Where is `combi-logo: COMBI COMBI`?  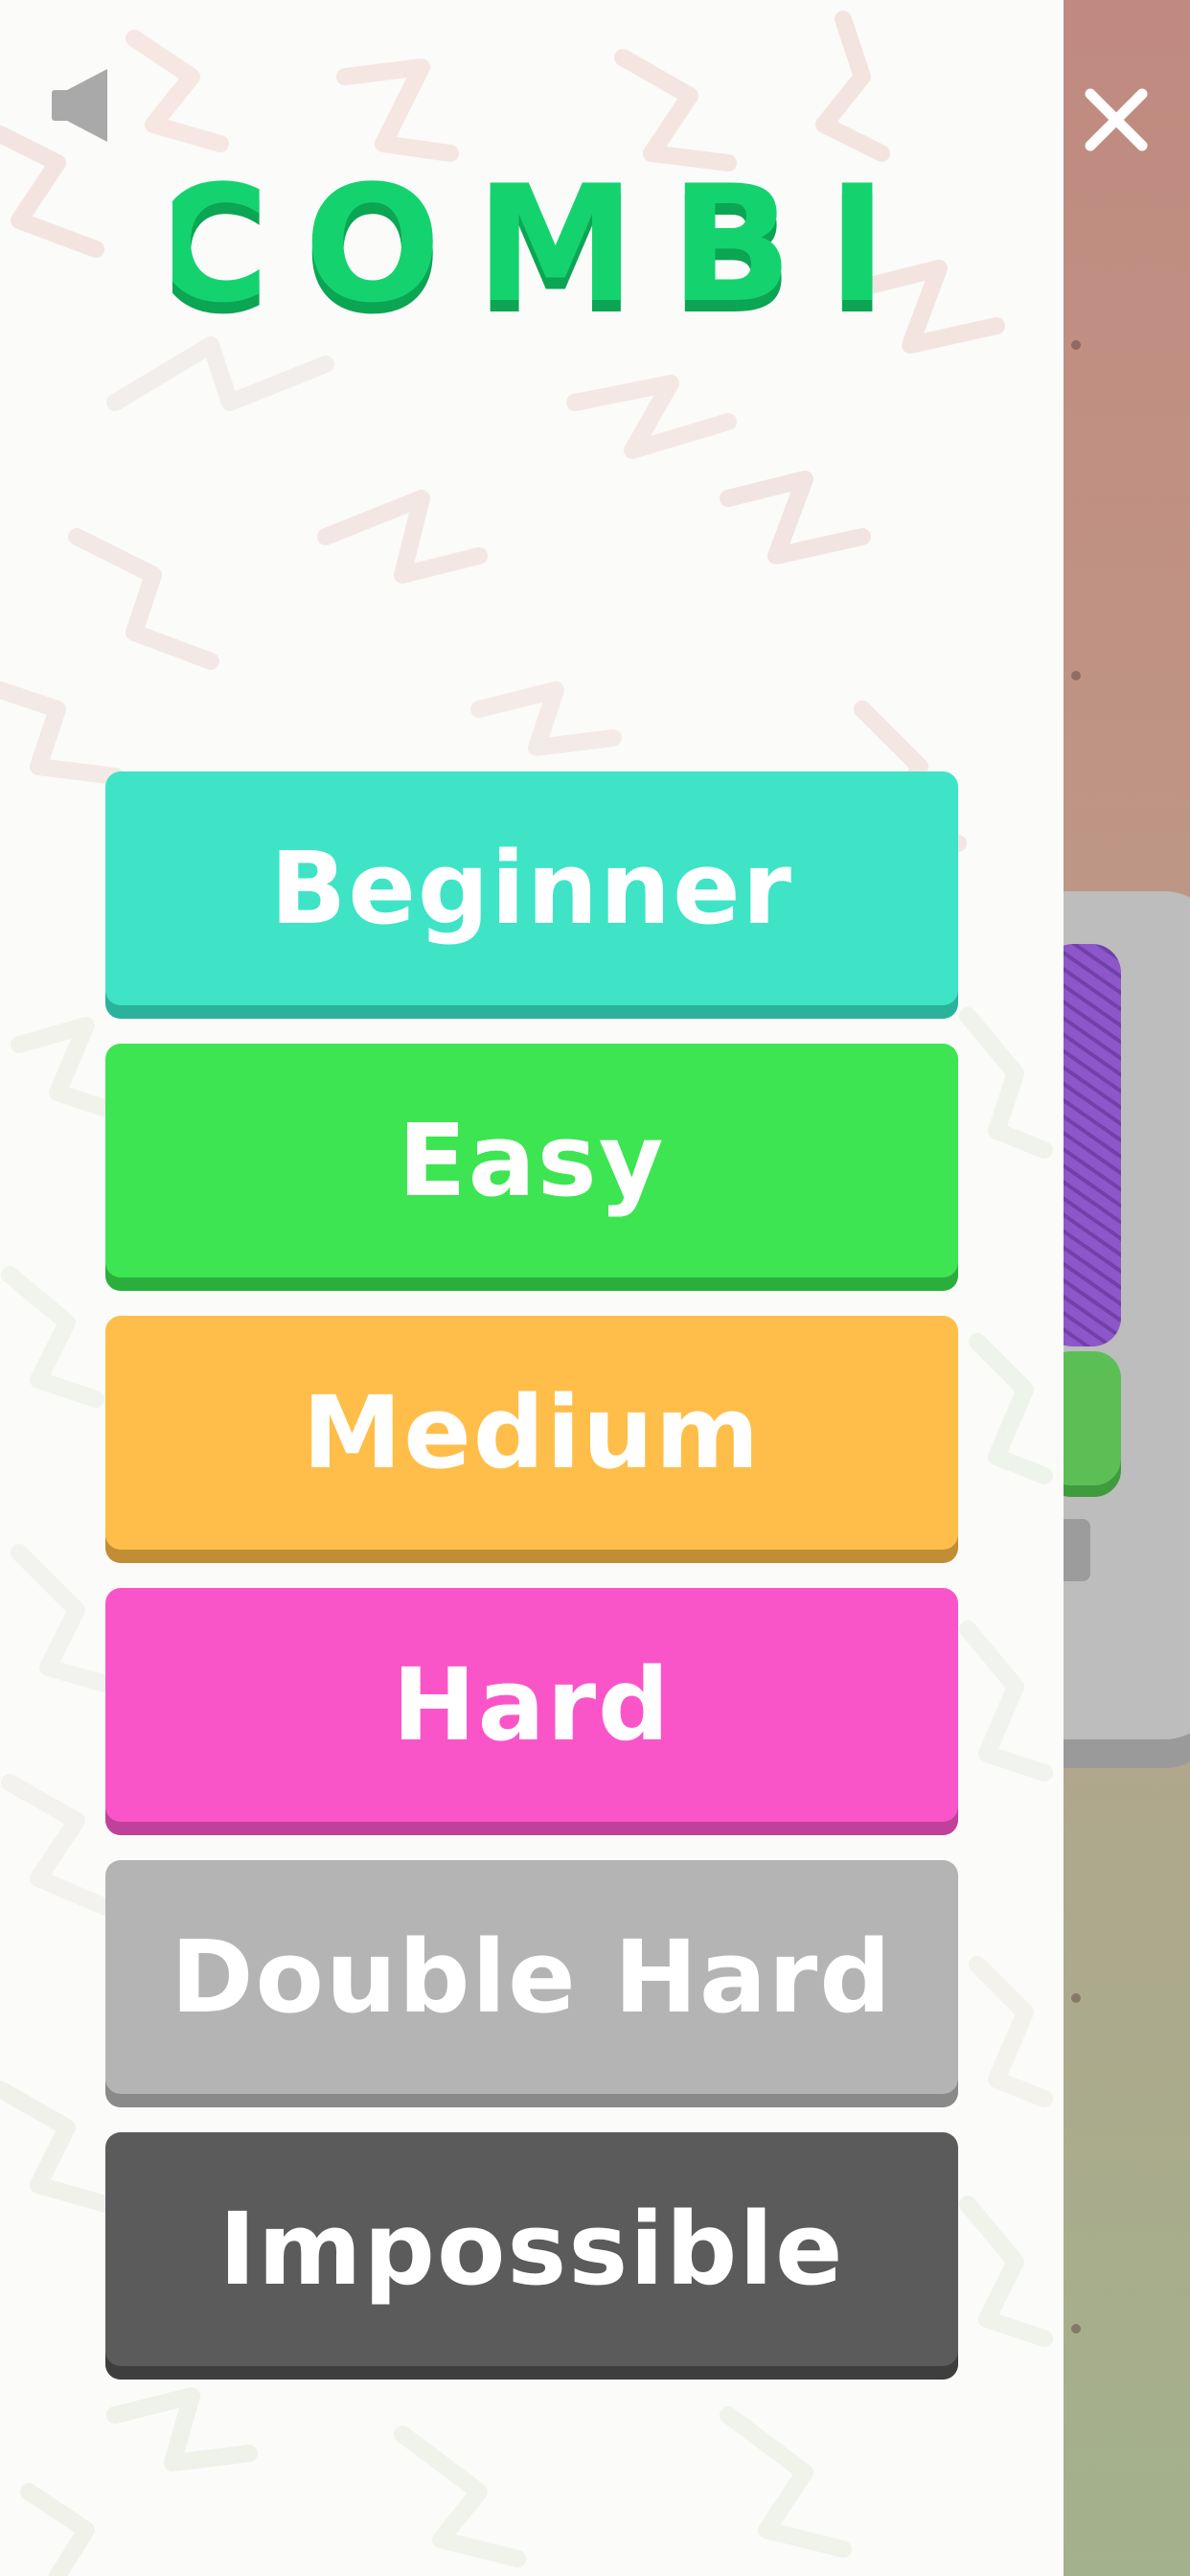
combi-logo: COMBI COMBI is located at coordinates (537, 247).